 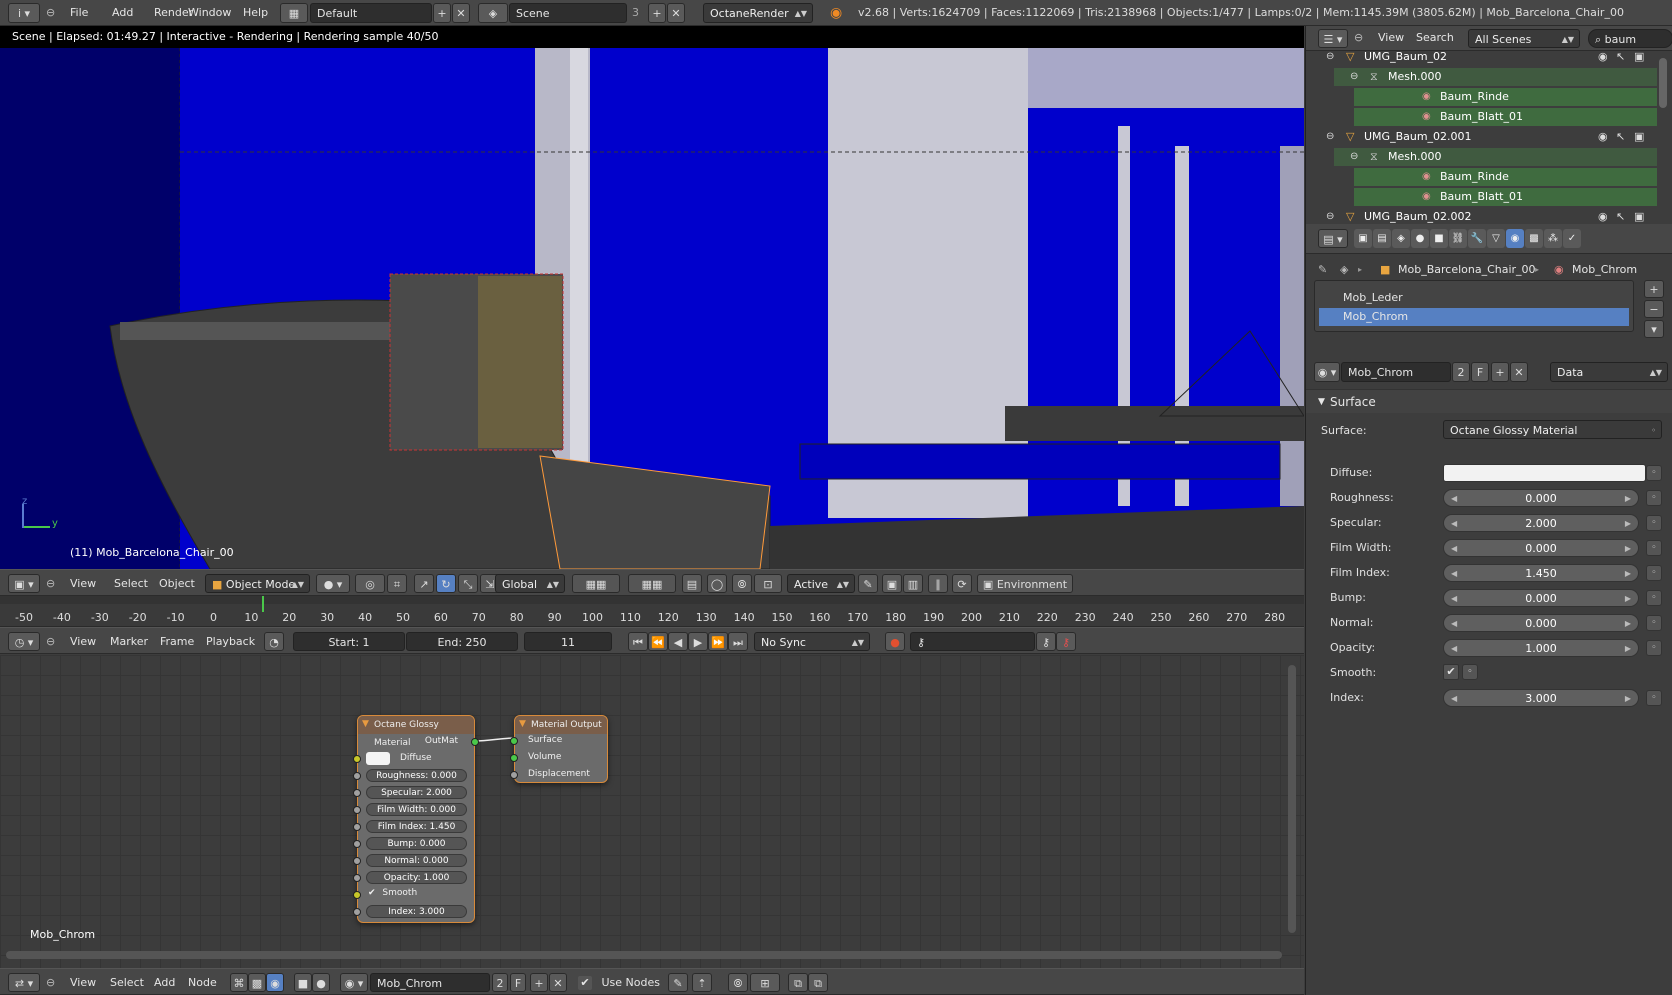 What do you see at coordinates (818, 982) in the screenshot?
I see `paste-nodes-icon: ⧉` at bounding box center [818, 982].